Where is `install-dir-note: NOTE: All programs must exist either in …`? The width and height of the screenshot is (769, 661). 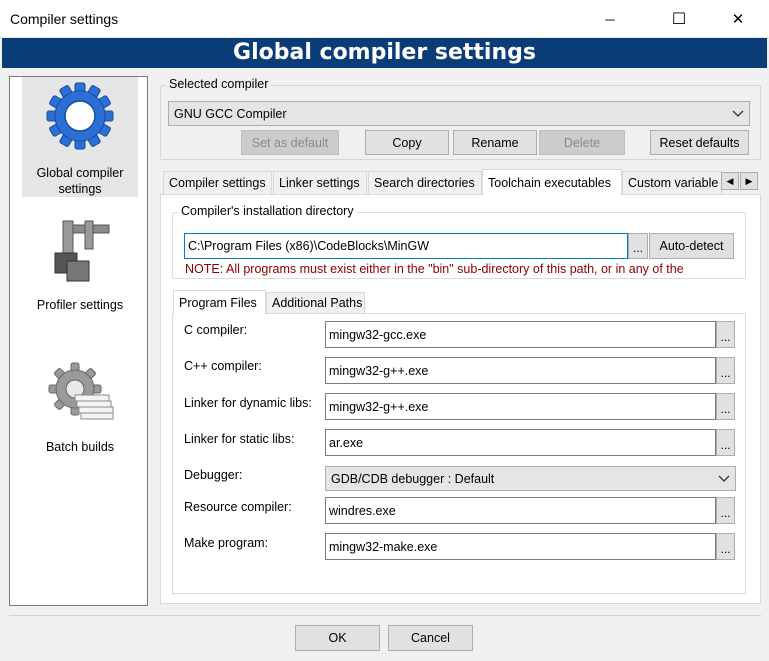 install-dir-note: NOTE: All programs must exist either in … is located at coordinates (434, 269).